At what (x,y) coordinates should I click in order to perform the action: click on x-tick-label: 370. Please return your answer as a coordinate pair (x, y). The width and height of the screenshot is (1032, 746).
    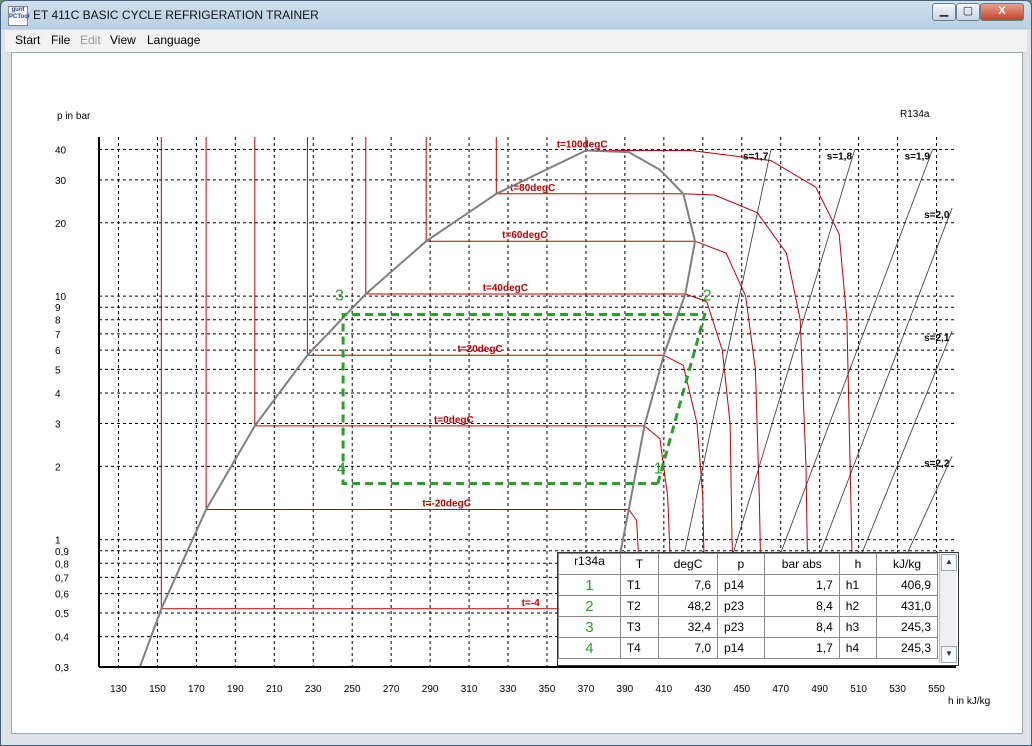
    Looking at the image, I should click on (586, 689).